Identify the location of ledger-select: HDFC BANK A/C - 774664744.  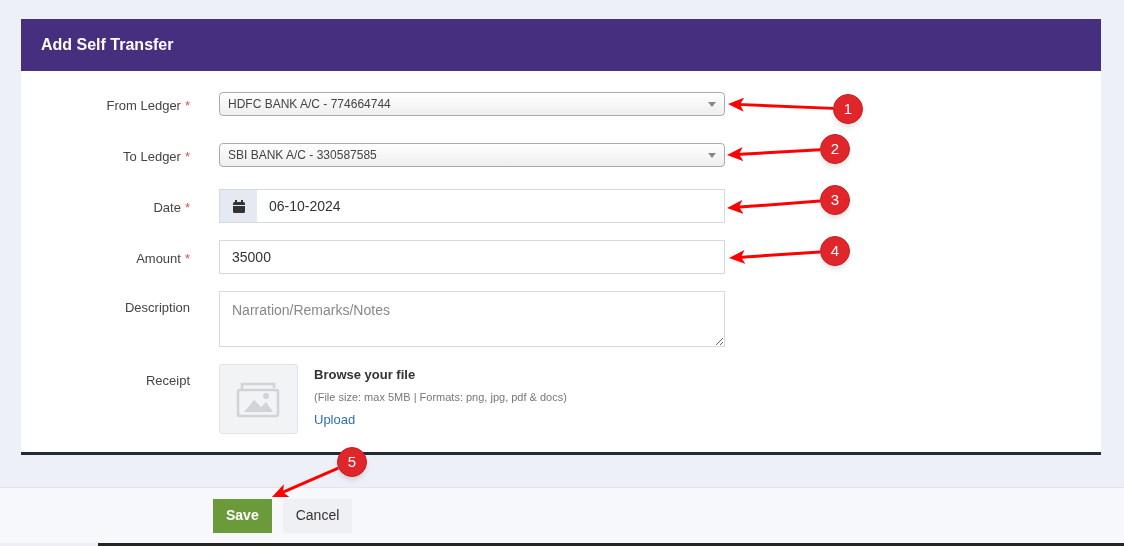
(472, 104).